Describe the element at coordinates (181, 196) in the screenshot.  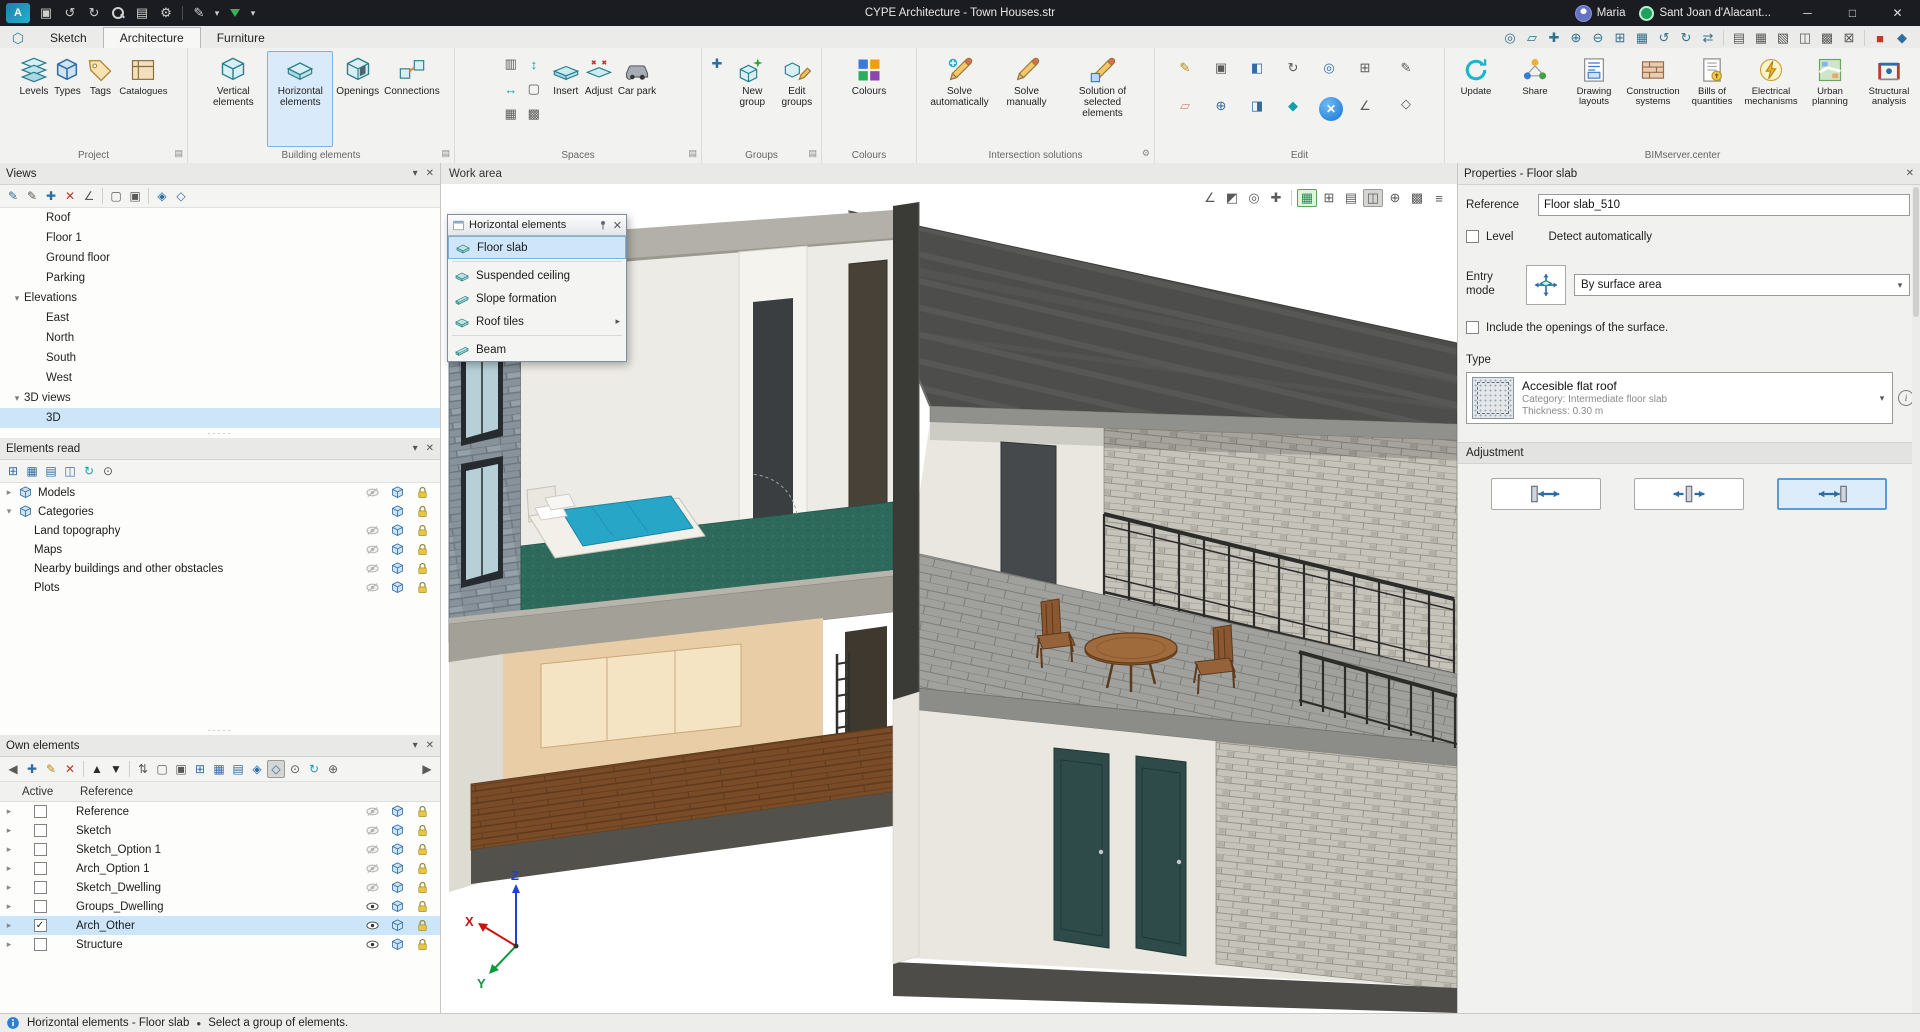
I see `view-plan-icon: ◇` at that location.